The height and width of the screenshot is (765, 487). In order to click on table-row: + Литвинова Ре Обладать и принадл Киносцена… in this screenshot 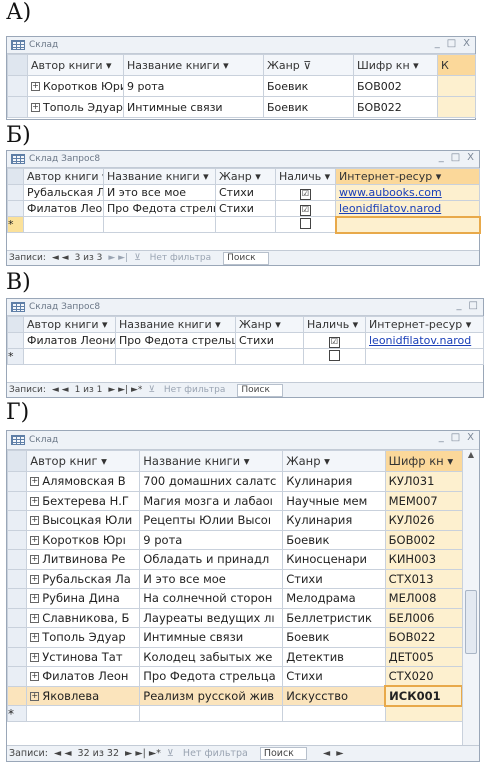, I will do `click(234, 559)`.